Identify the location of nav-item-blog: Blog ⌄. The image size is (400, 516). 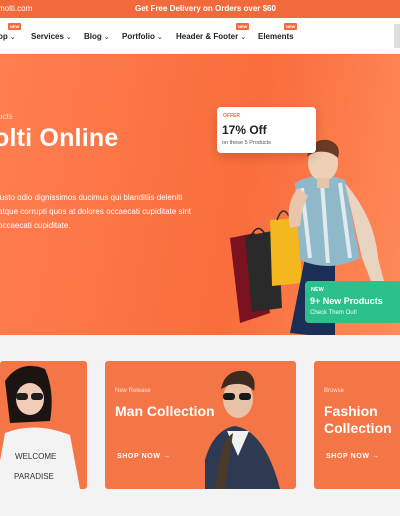
(97, 36).